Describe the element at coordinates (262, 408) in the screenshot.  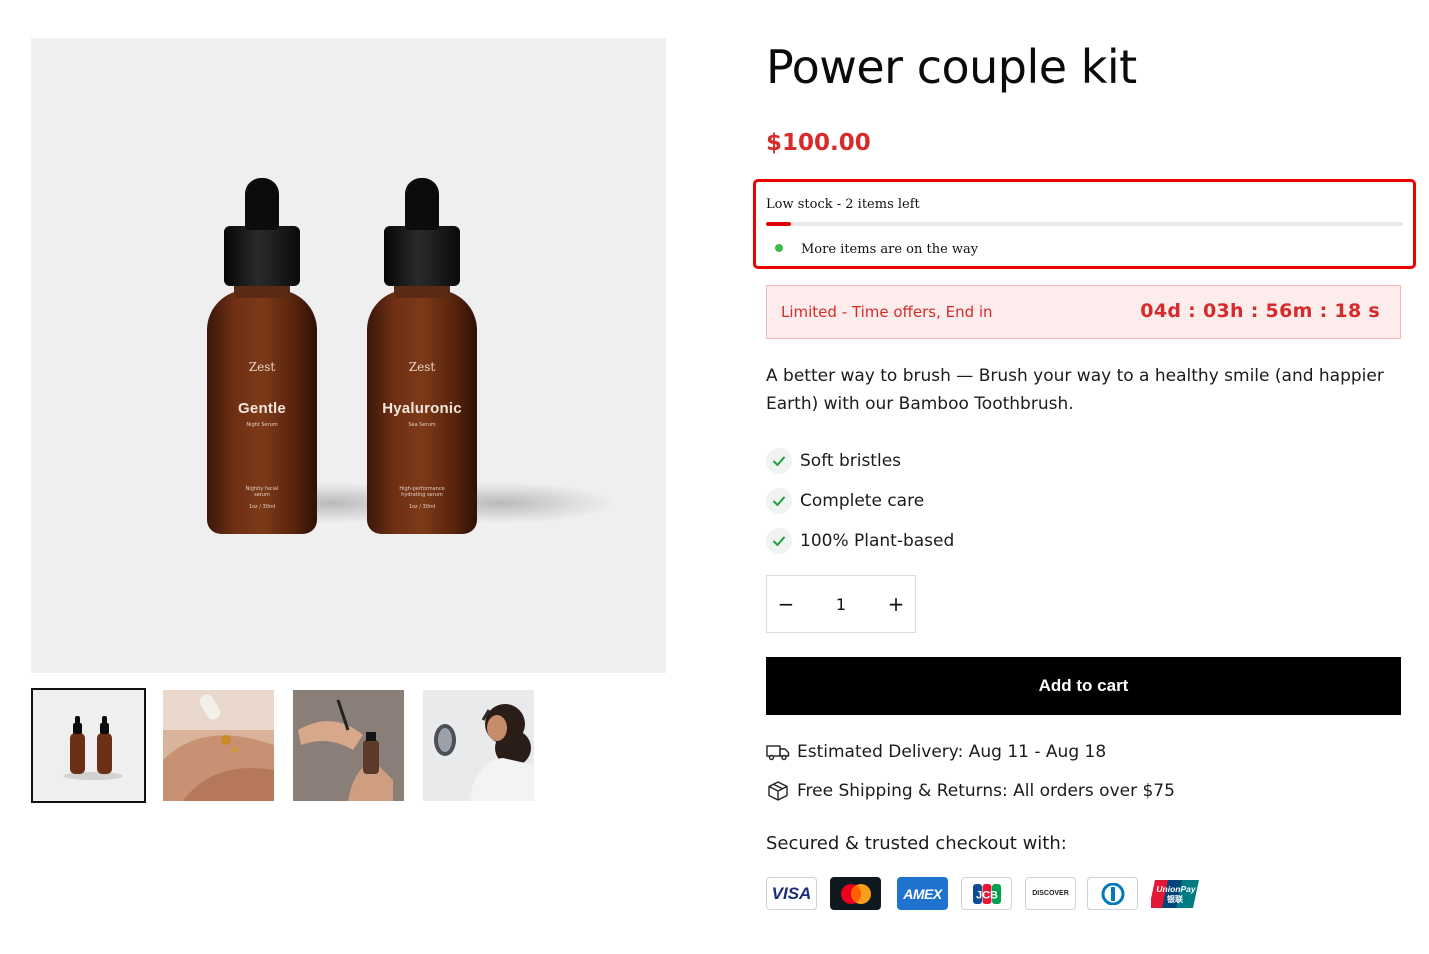
I see `bottle-name: Gentle` at that location.